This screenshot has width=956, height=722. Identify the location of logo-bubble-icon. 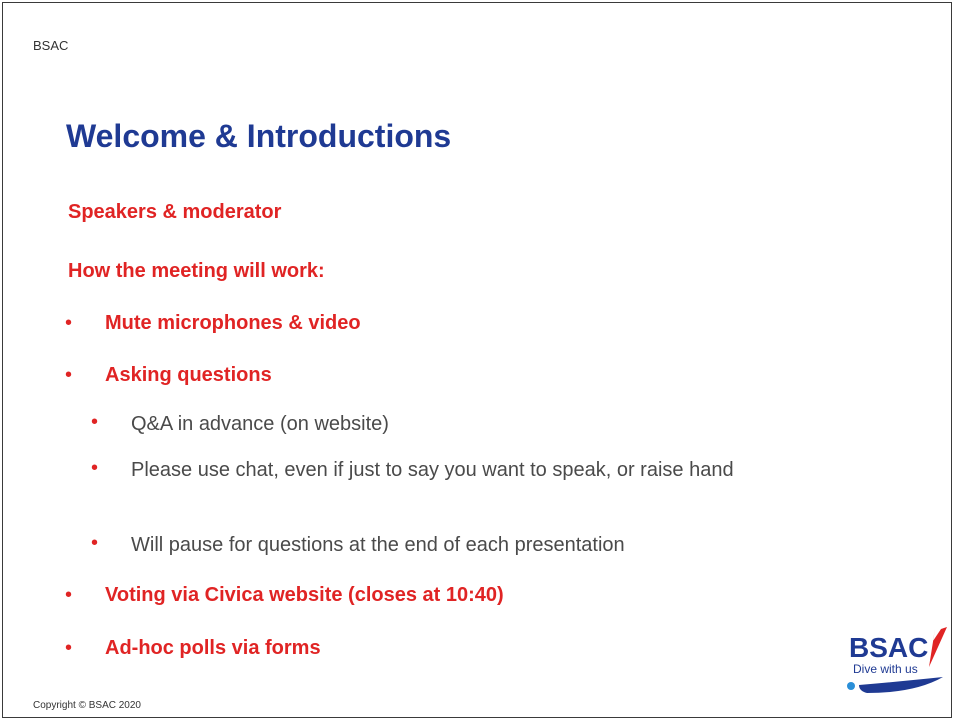
(851, 686).